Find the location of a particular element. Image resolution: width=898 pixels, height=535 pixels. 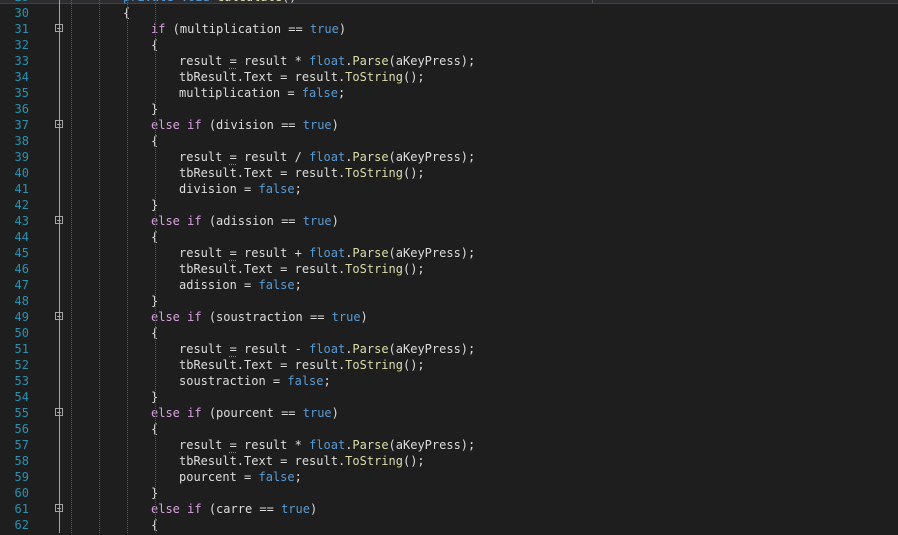

code-line: 48} is located at coordinates (449, 301).